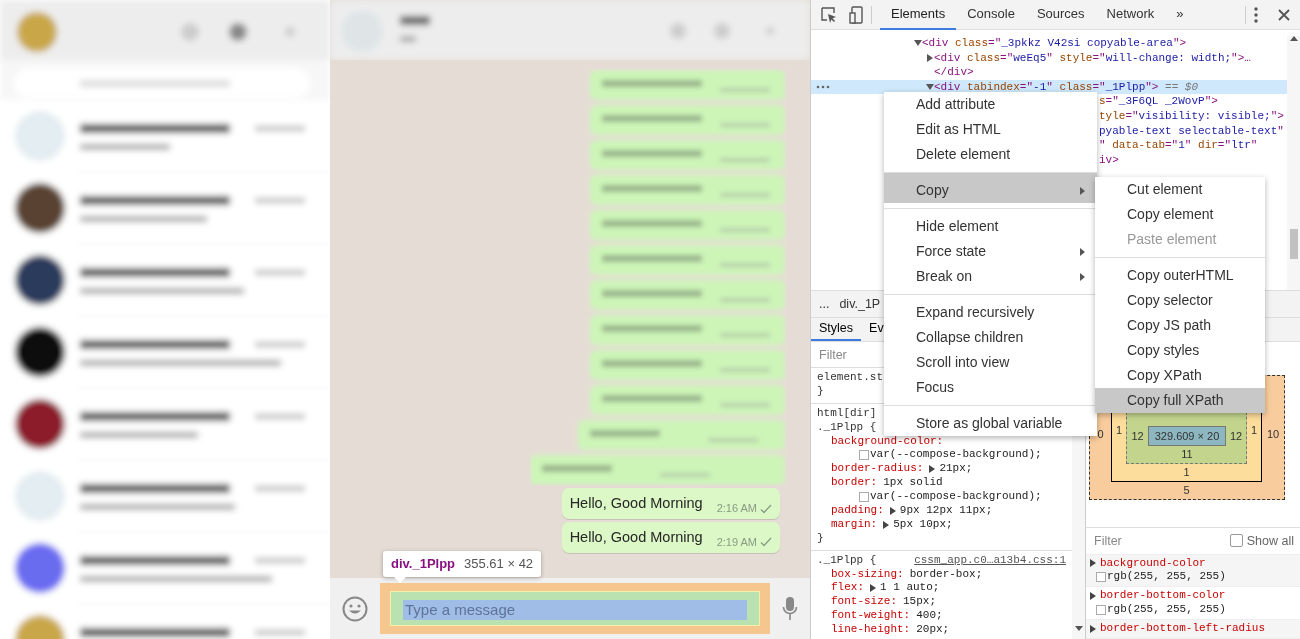 The width and height of the screenshot is (1300, 639). Describe the element at coordinates (1180, 375) in the screenshot. I see `menu-item: Copy XPath` at that location.